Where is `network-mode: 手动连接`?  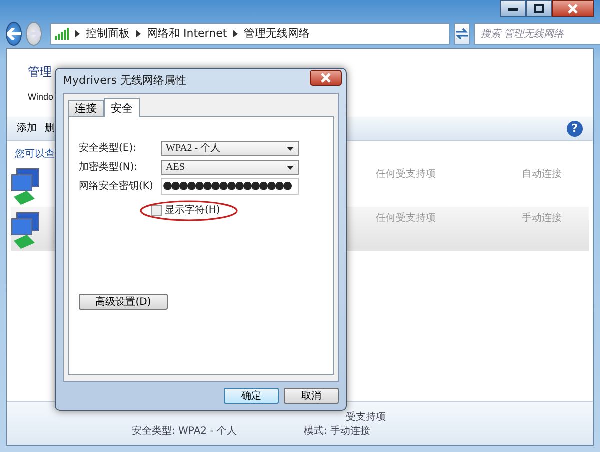 network-mode: 手动连接 is located at coordinates (542, 219).